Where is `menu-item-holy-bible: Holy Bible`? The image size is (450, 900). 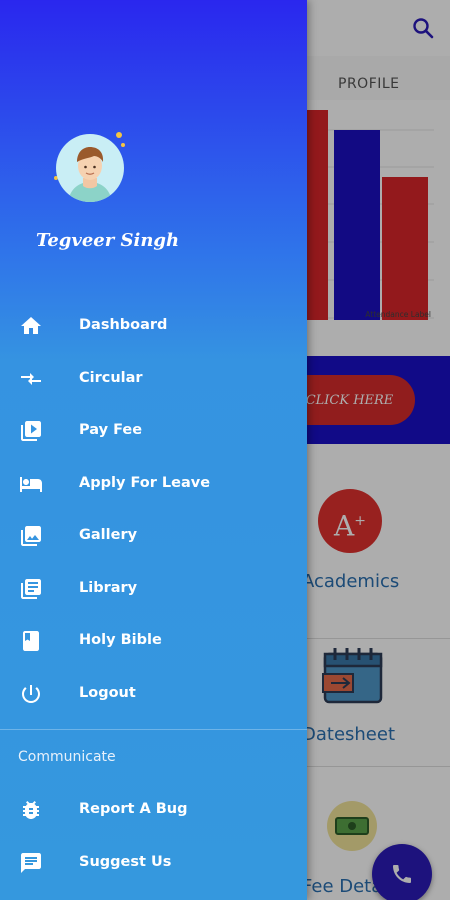 menu-item-holy-bible: Holy Bible is located at coordinates (153, 641).